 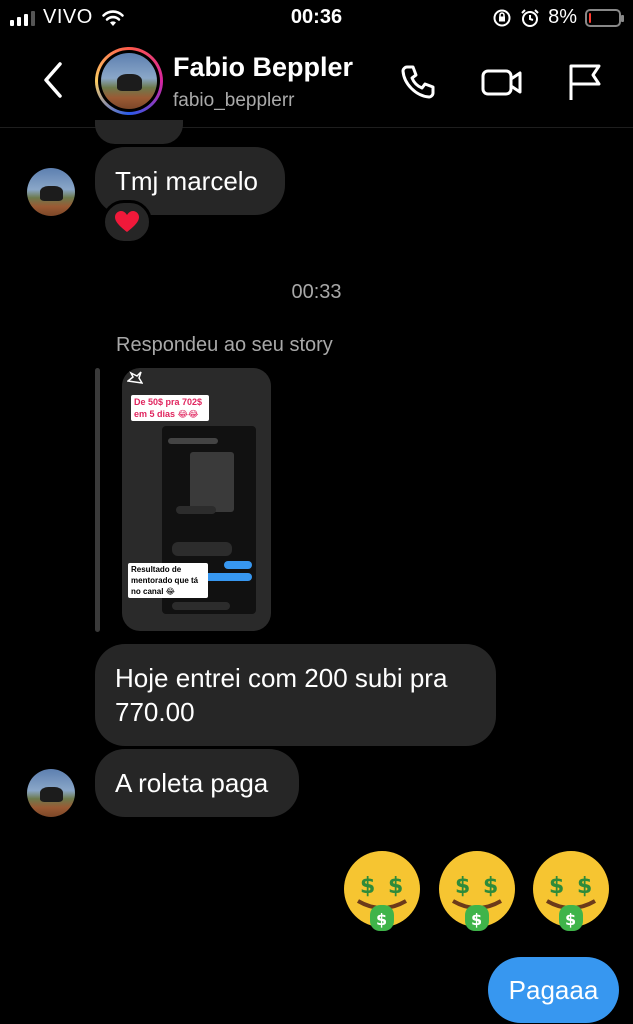 I want to click on message-text: Pagaaa, so click(x=553, y=990).